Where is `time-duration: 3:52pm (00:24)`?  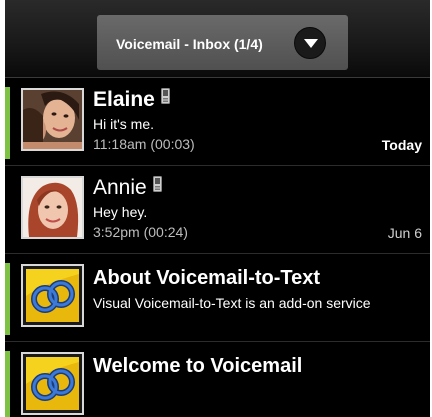
time-duration: 3:52pm (00:24) is located at coordinates (140, 232).